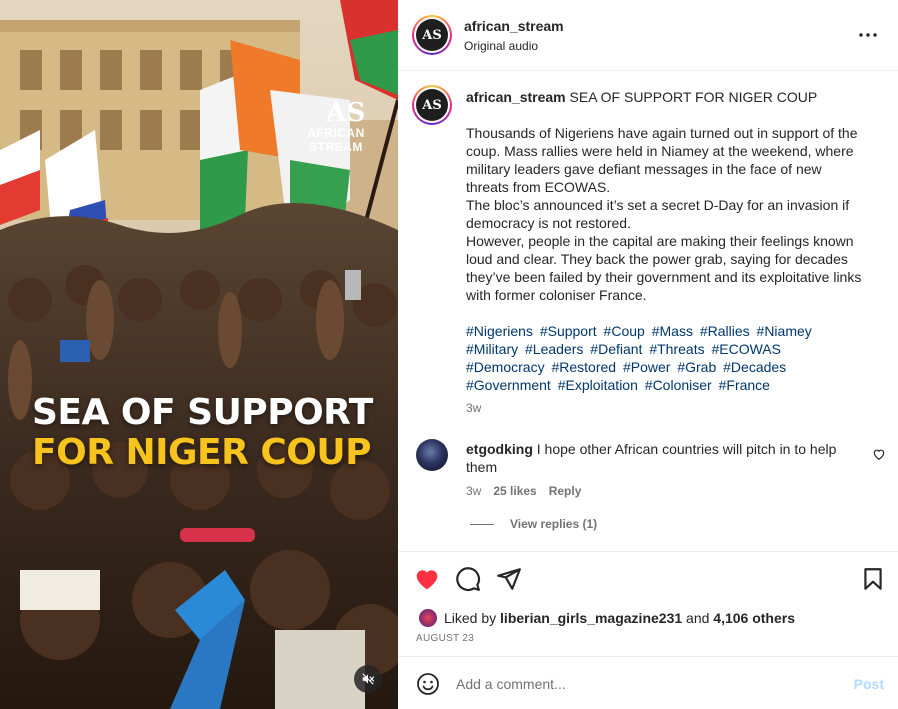 The image size is (898, 709). I want to click on author-avatar: AS, so click(432, 35).